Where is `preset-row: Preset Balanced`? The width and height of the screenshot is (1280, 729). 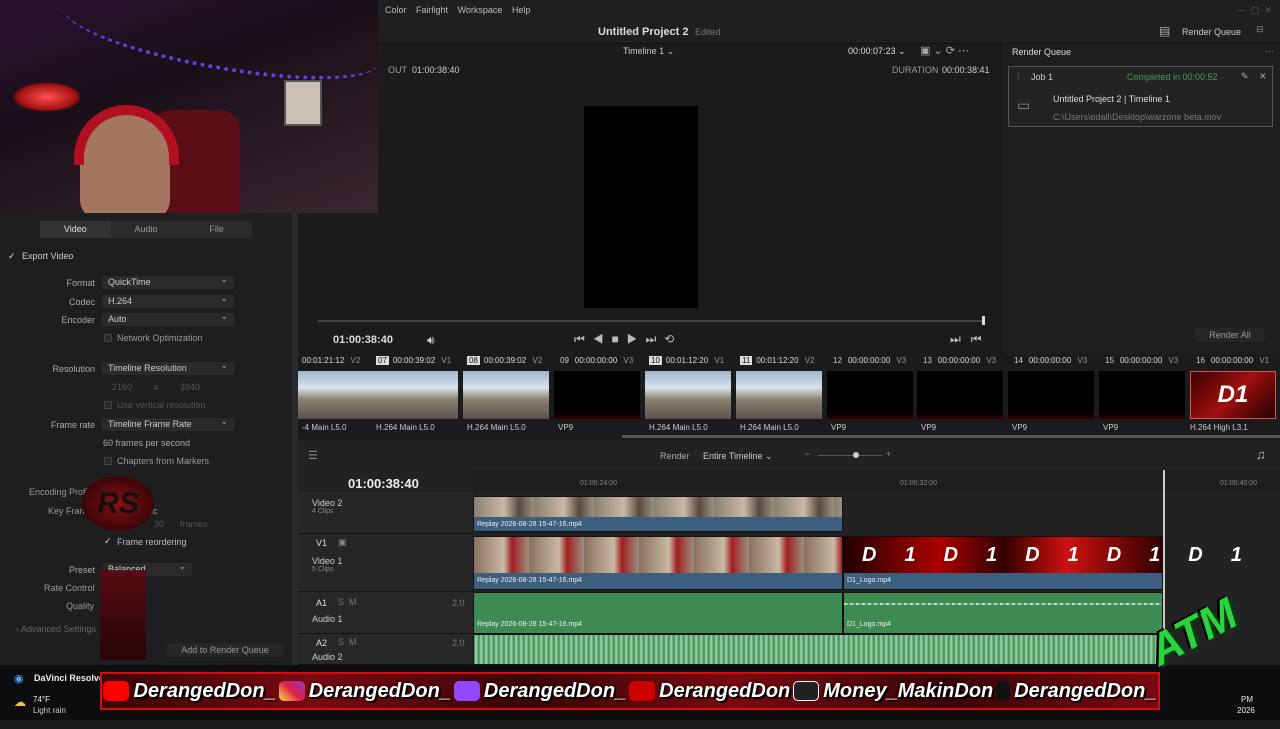 preset-row: Preset Balanced is located at coordinates (149, 568).